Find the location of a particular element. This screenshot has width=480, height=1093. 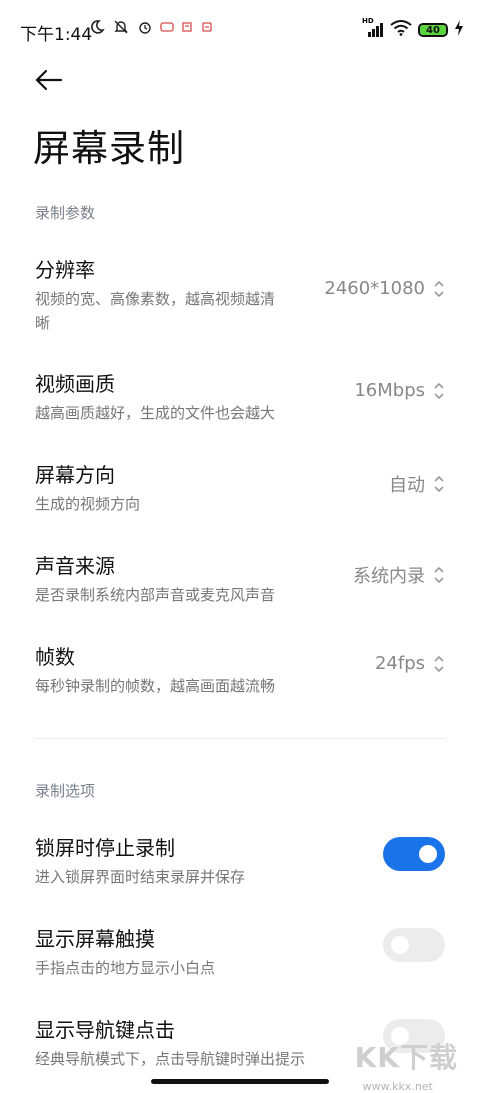

setting-resolution: 分辨率 视频的宽、高像素数，越高视频越清 晰 2460*1080 is located at coordinates (240, 294).